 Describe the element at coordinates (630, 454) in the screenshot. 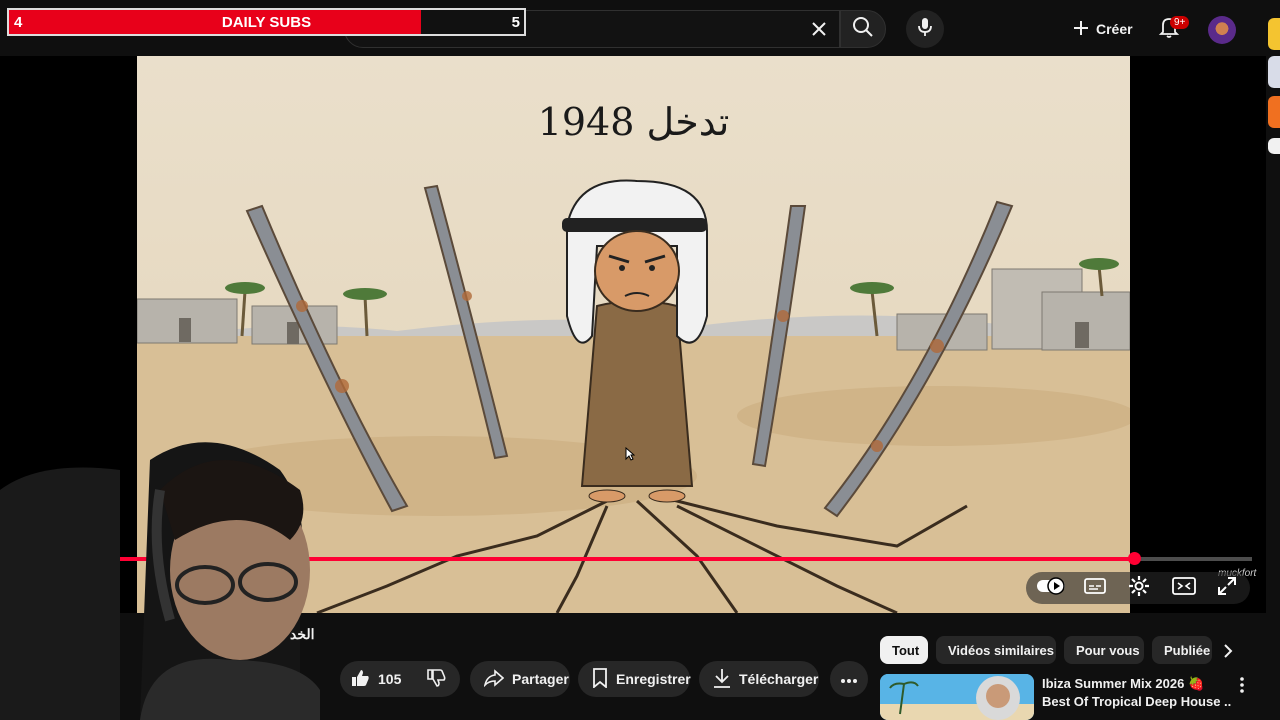

I see `mouse-cursor-icon` at that location.